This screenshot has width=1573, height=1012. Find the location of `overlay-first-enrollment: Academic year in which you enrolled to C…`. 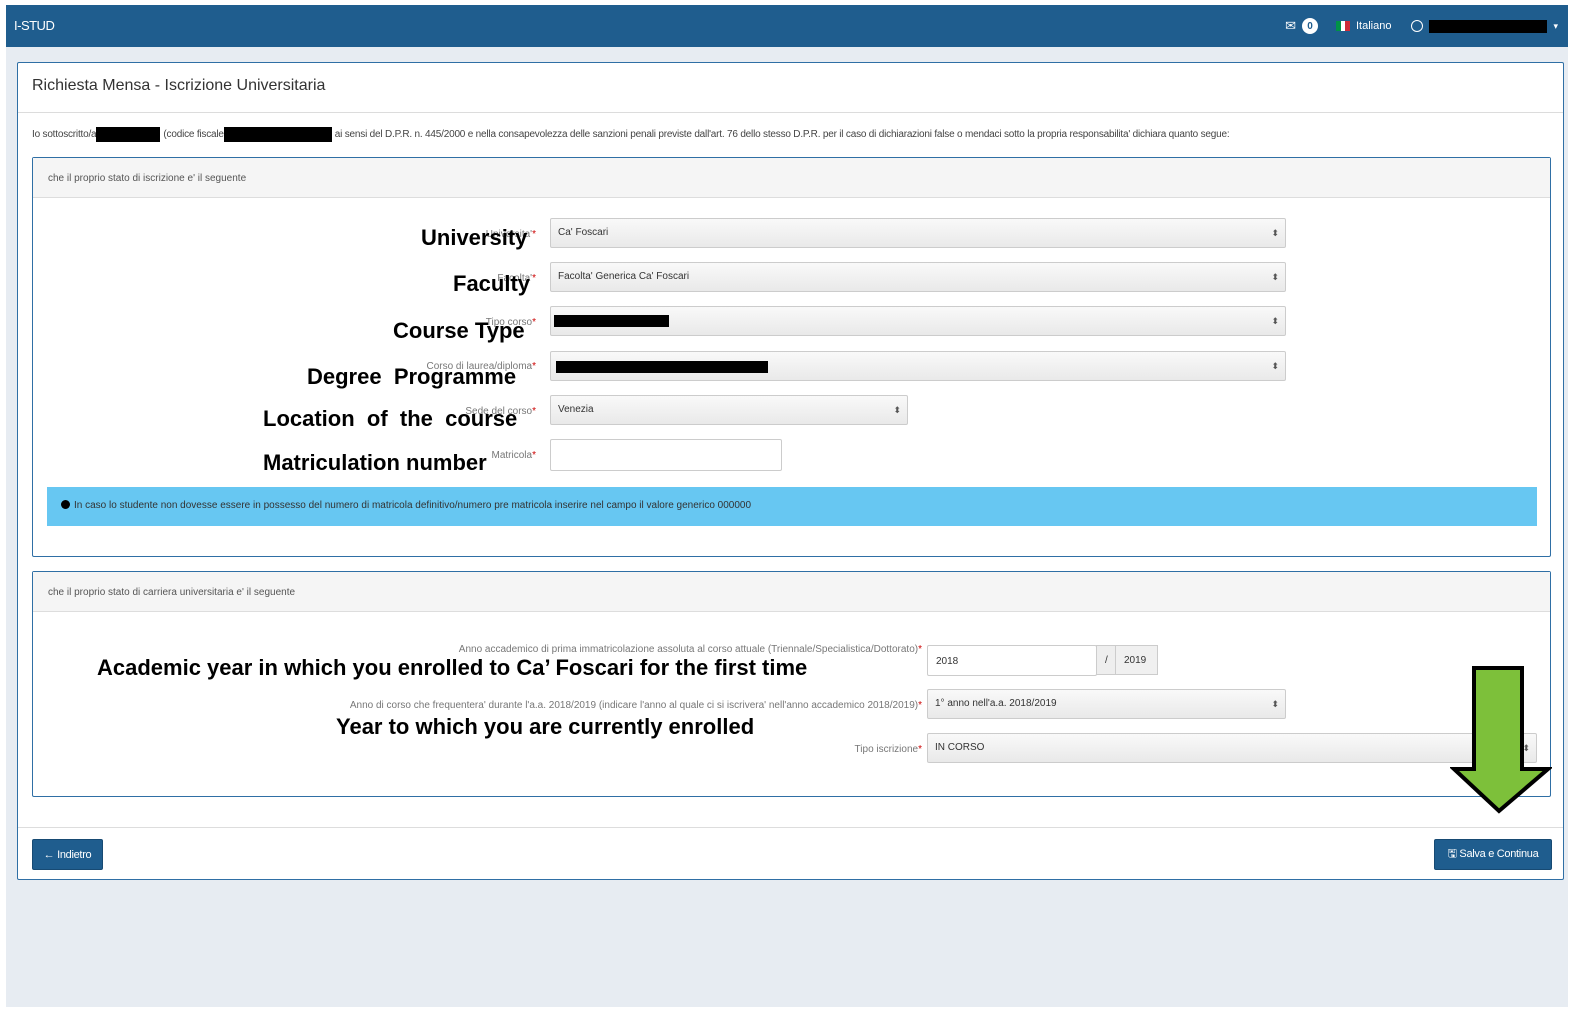

overlay-first-enrollment: Academic year in which you enrolled to C… is located at coordinates (452, 667).